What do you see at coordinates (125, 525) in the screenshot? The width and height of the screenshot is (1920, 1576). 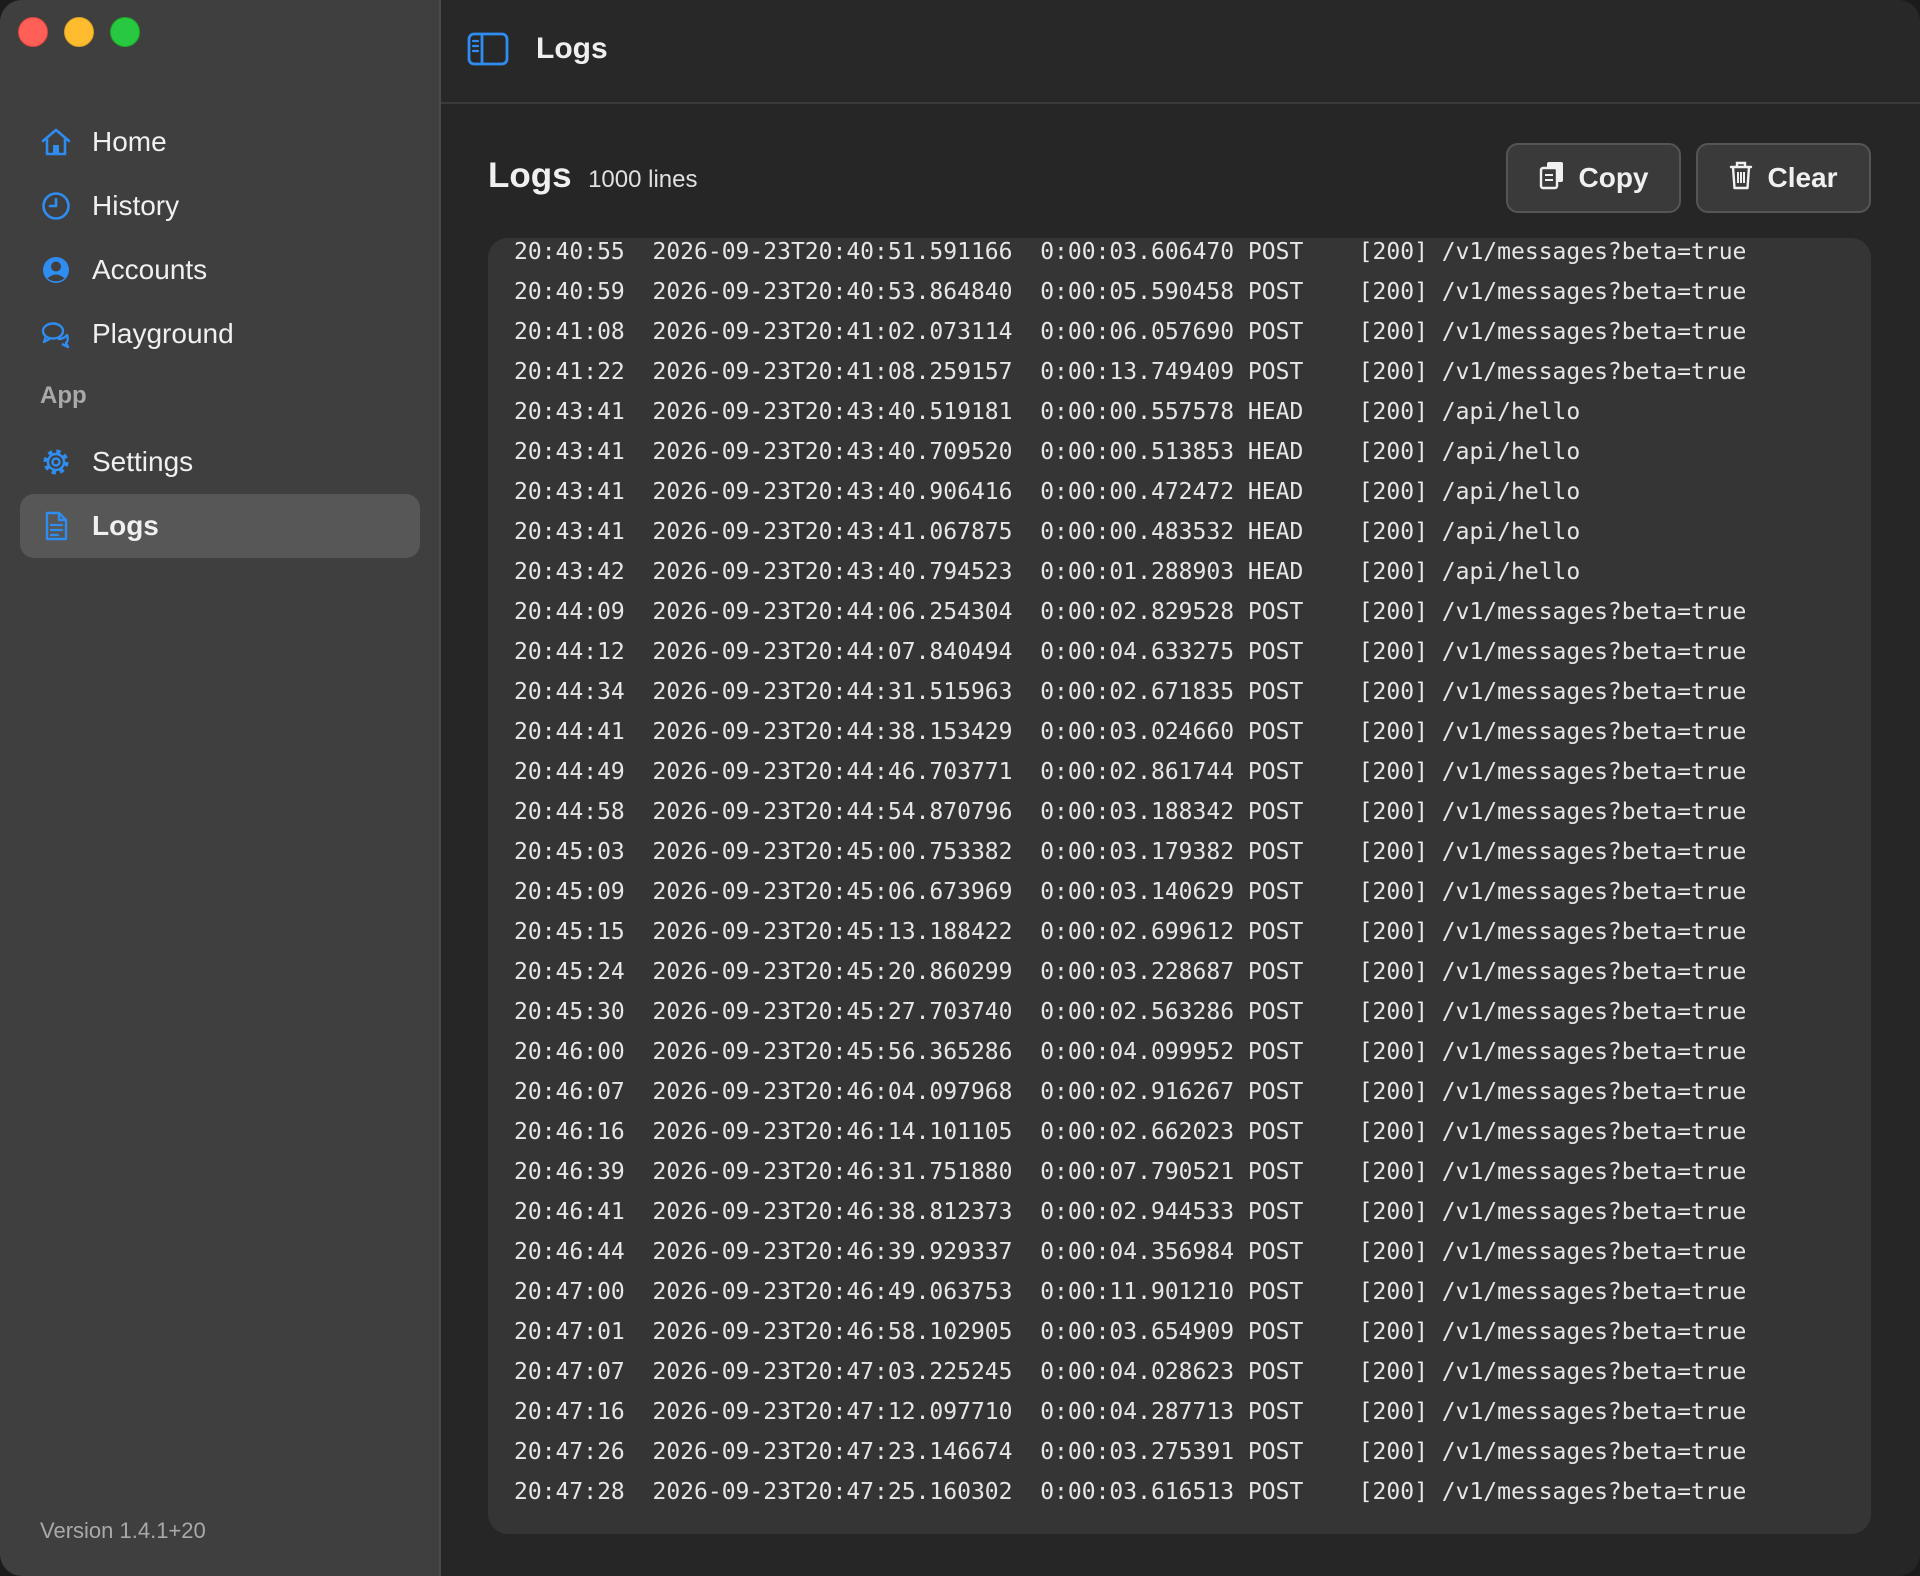 I see `sidebar-item-label: Logs` at bounding box center [125, 525].